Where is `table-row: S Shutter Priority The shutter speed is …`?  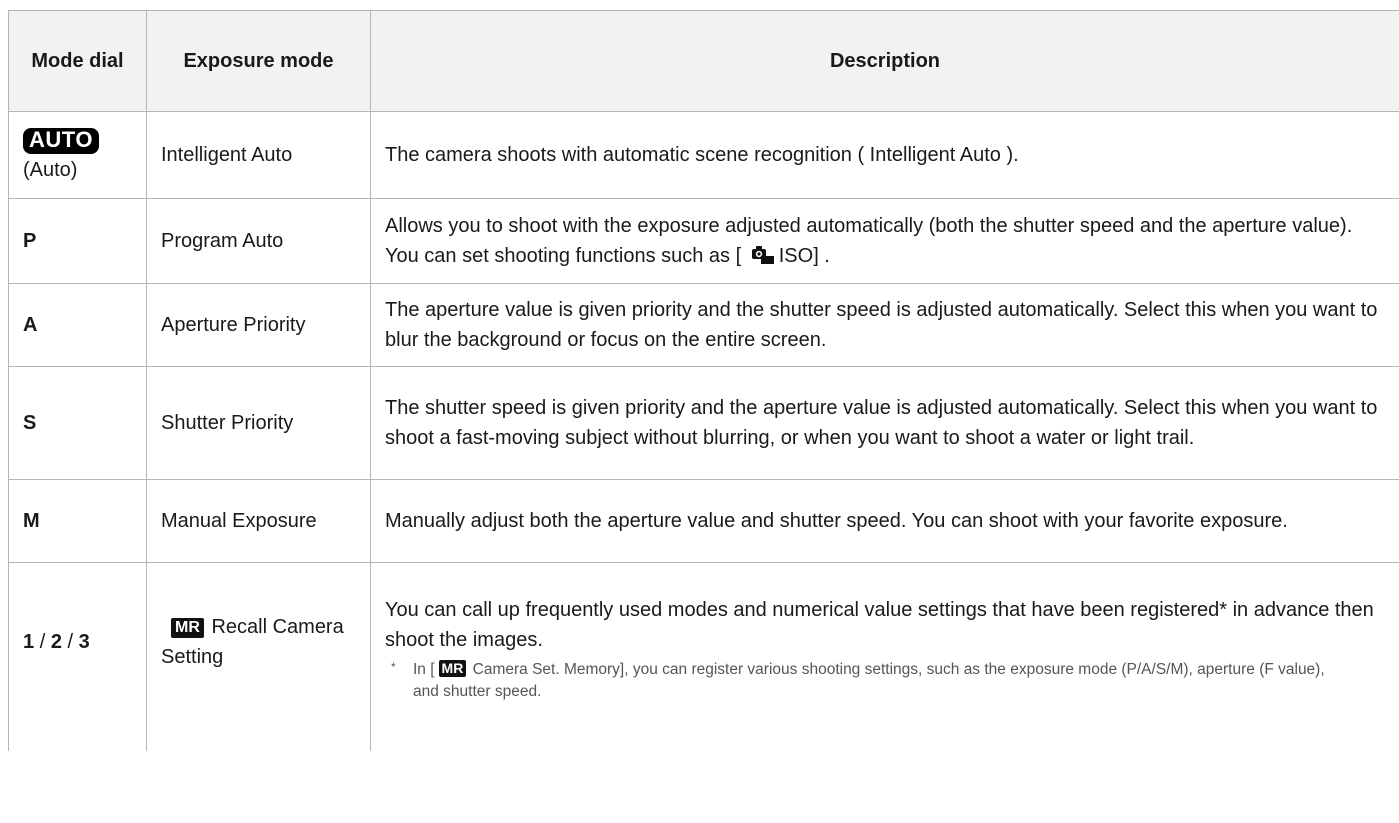 table-row: S Shutter Priority The shutter speed is … is located at coordinates (703, 423).